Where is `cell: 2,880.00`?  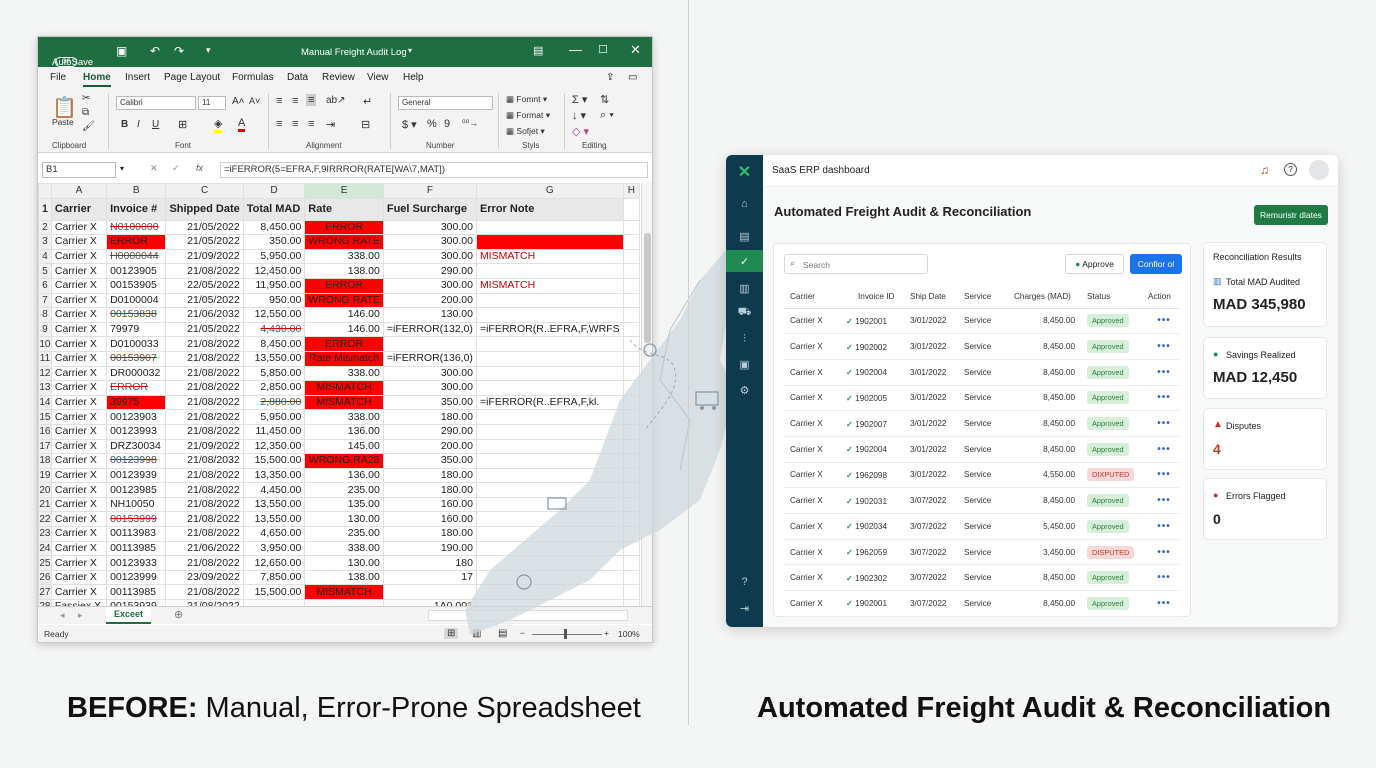 cell: 2,880.00 is located at coordinates (274, 402).